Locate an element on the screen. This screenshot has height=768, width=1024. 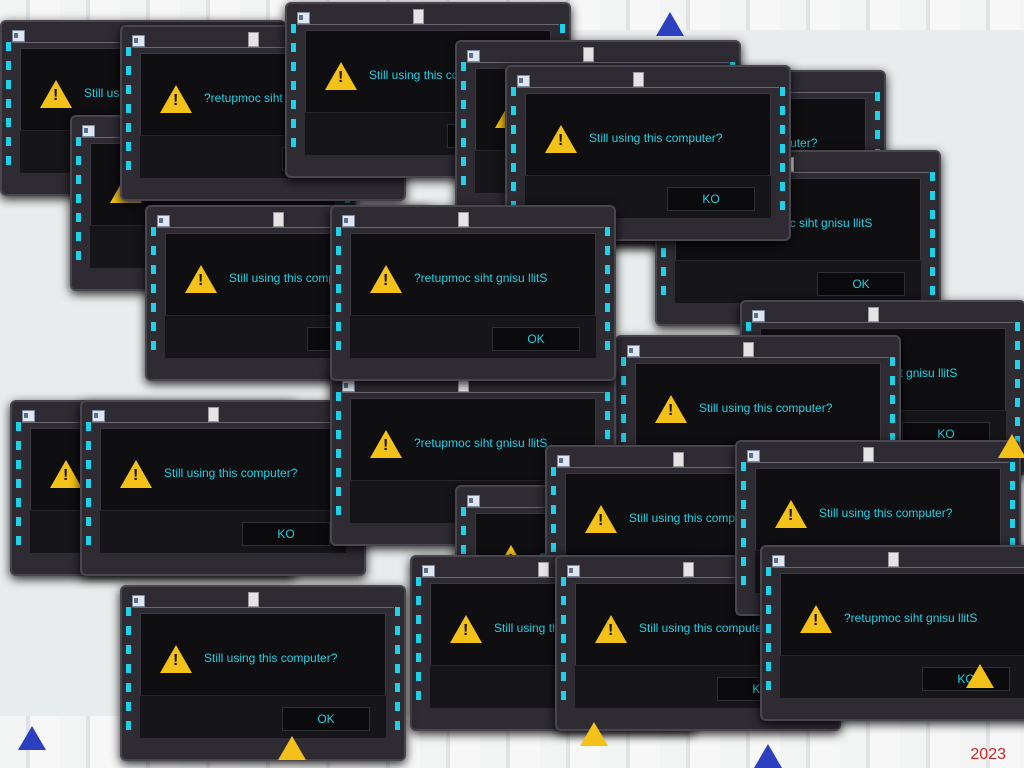
taskbar-date: 2023 is located at coordinates (988, 754).